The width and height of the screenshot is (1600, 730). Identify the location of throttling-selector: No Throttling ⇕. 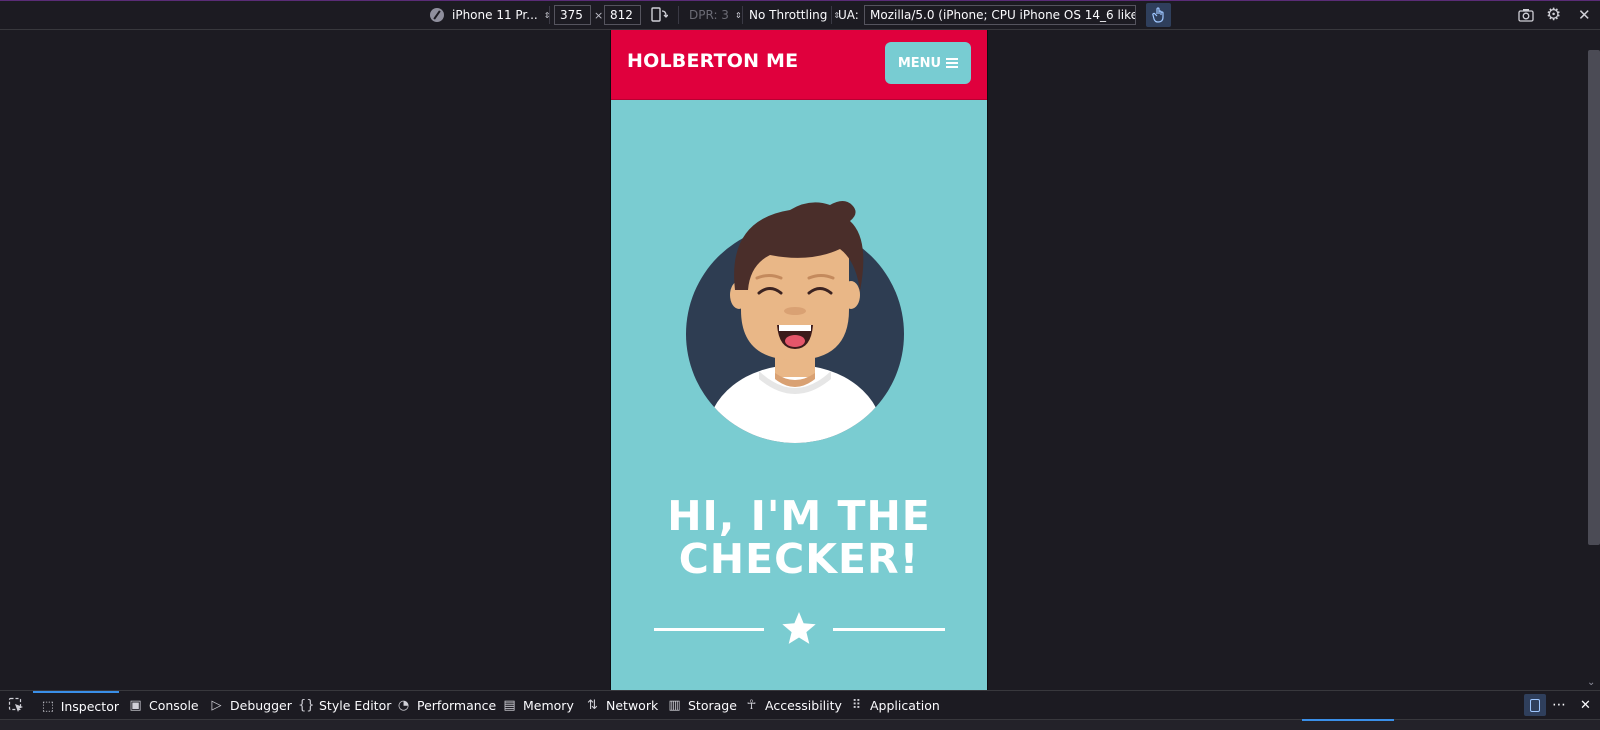
(794, 15).